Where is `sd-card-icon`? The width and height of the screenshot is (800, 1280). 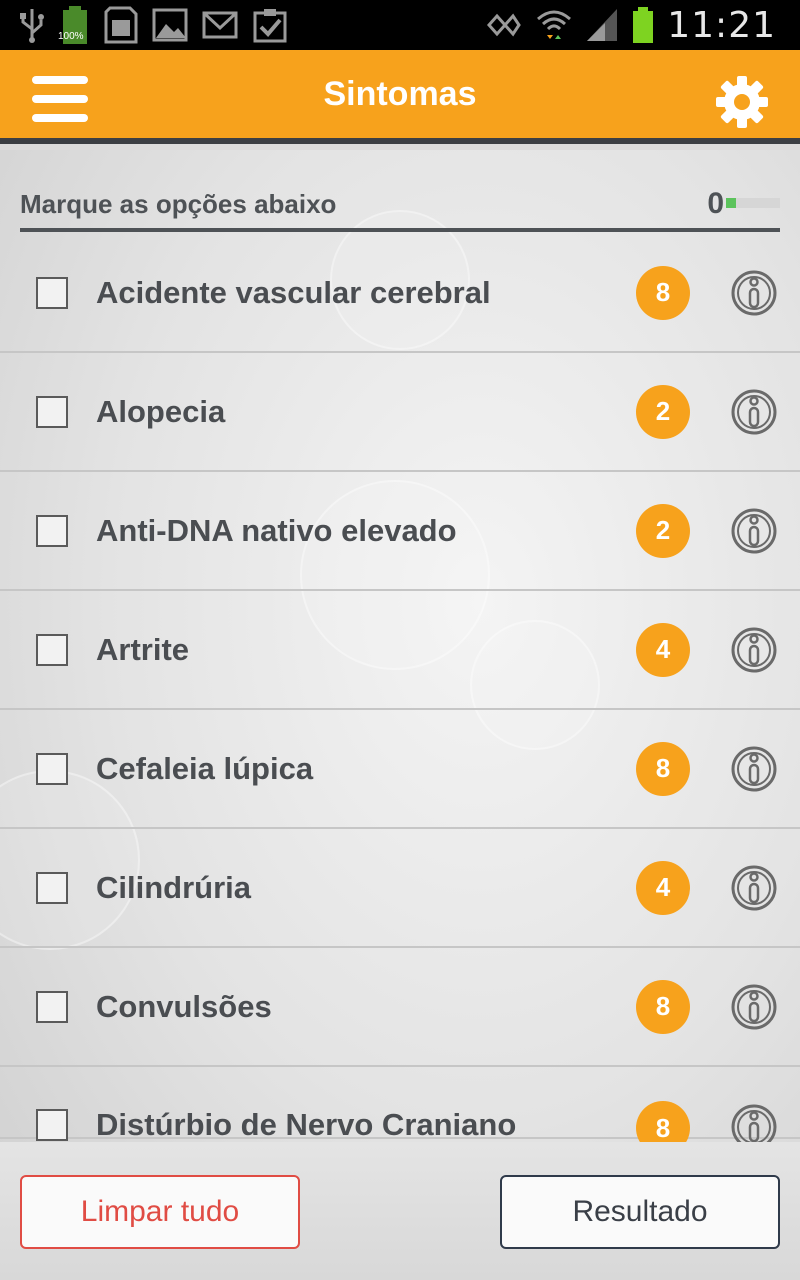
sd-card-icon is located at coordinates (121, 25).